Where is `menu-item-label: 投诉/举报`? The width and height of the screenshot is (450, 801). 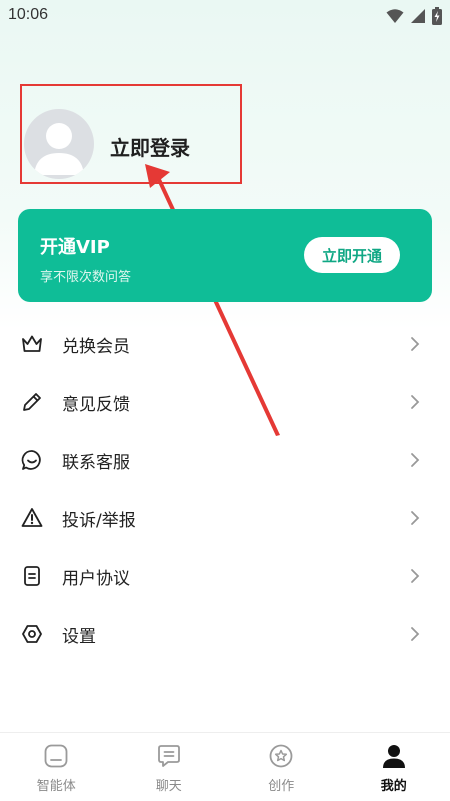 menu-item-label: 投诉/举报 is located at coordinates (99, 518).